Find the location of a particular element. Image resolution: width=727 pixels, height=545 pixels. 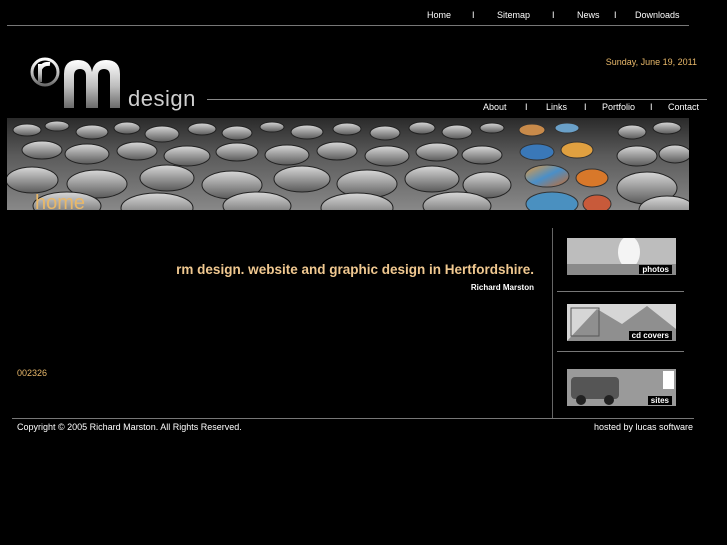

top-nav-downloads-link: Downloads is located at coordinates (657, 15).